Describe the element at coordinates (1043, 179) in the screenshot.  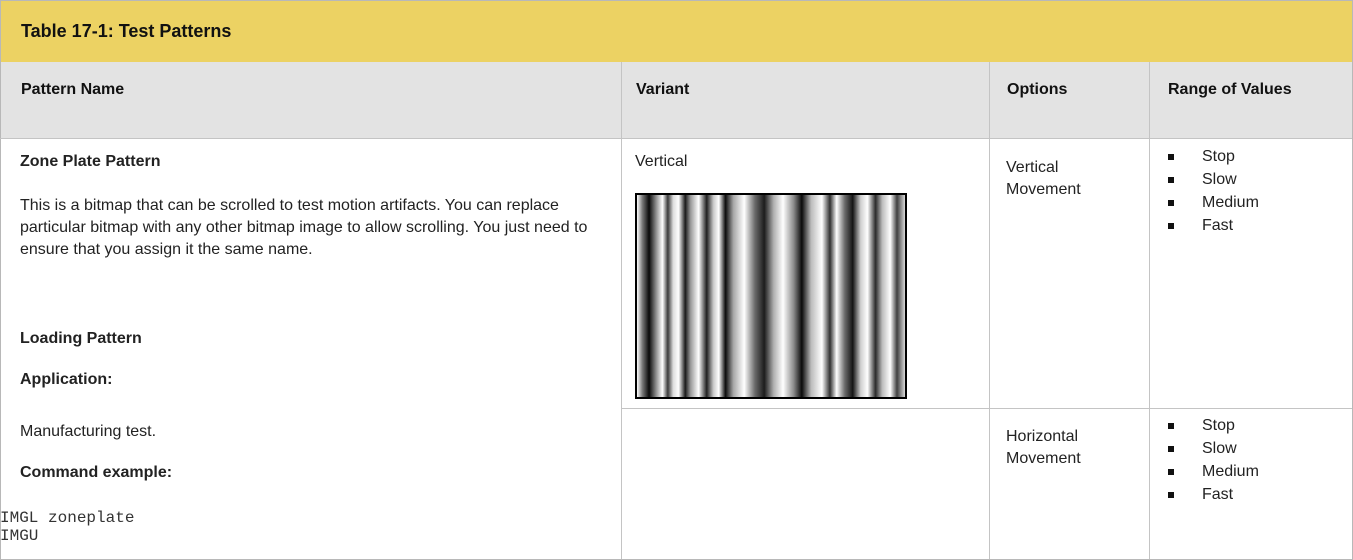
I see `option-vertical-movement: Vertical Movement` at that location.